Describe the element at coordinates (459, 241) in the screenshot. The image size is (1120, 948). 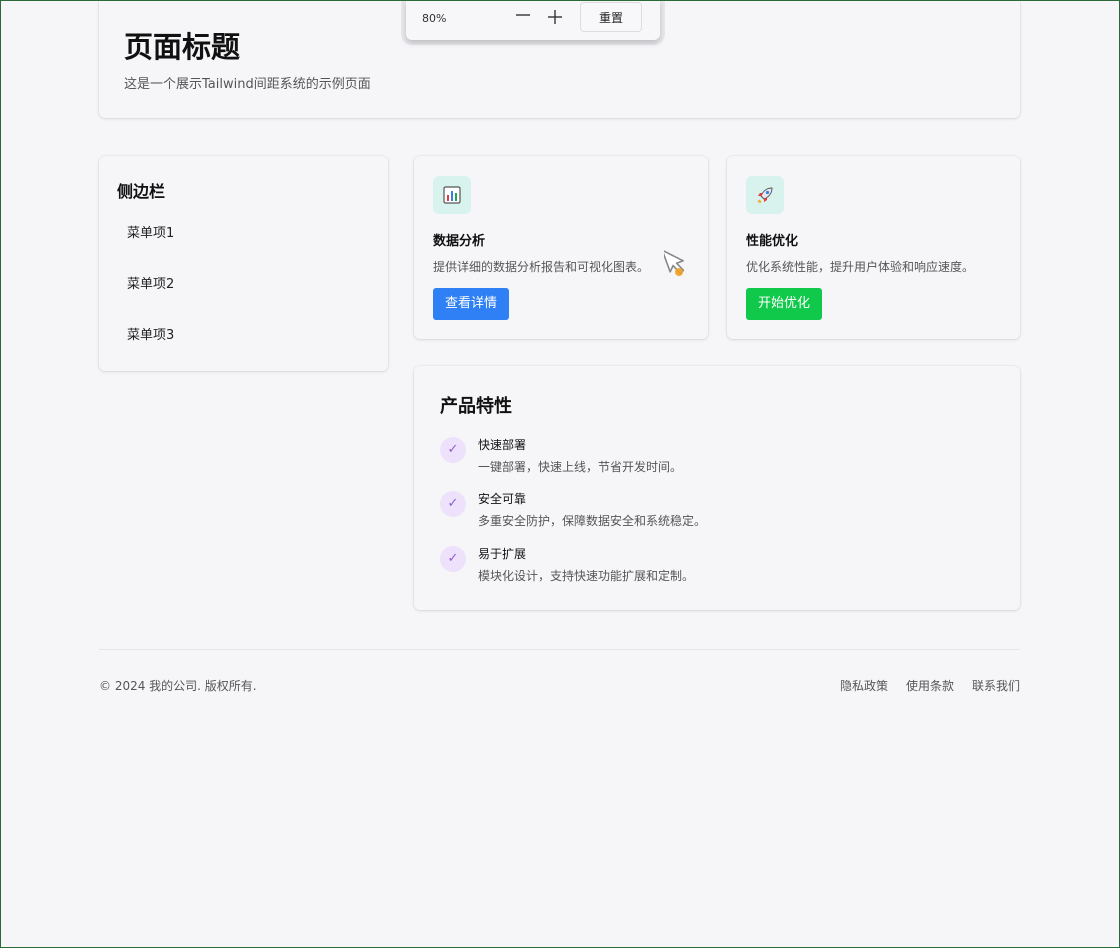
I see `feature-title: 数据分析` at that location.